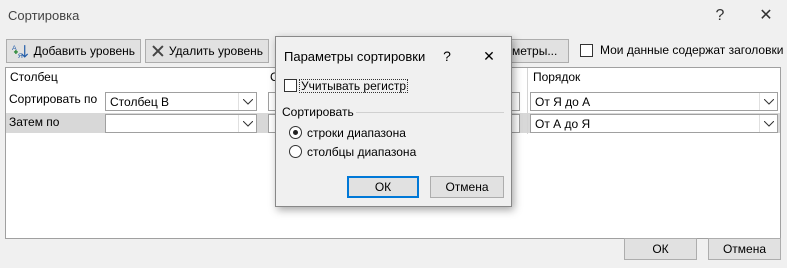 Image resolution: width=787 pixels, height=268 pixels. Describe the element at coordinates (557, 77) in the screenshot. I see `header-order: Порядок` at that location.